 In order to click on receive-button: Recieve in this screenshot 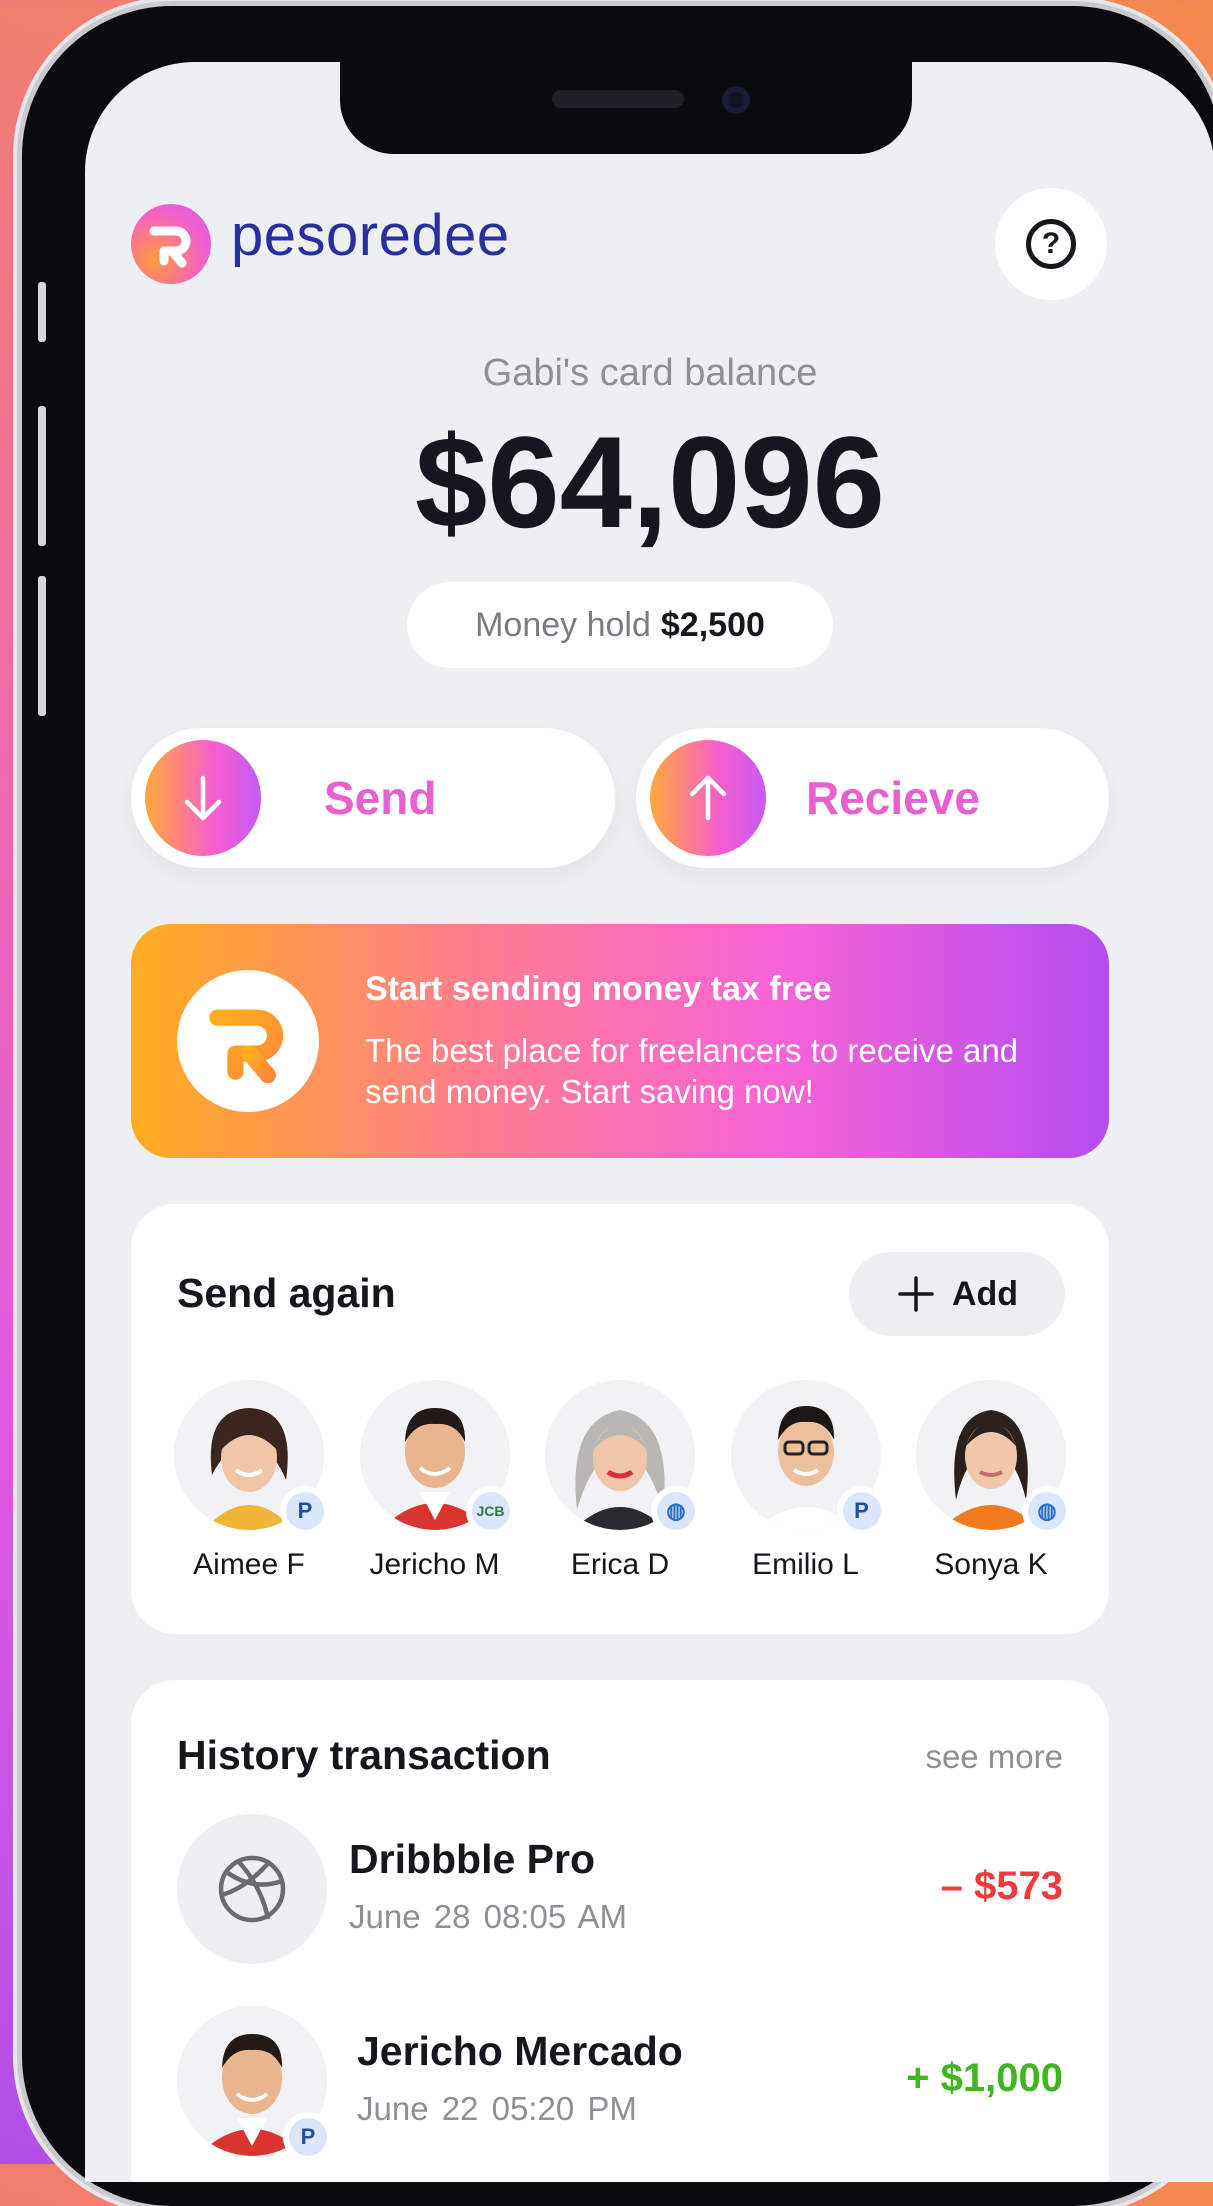, I will do `click(872, 798)`.